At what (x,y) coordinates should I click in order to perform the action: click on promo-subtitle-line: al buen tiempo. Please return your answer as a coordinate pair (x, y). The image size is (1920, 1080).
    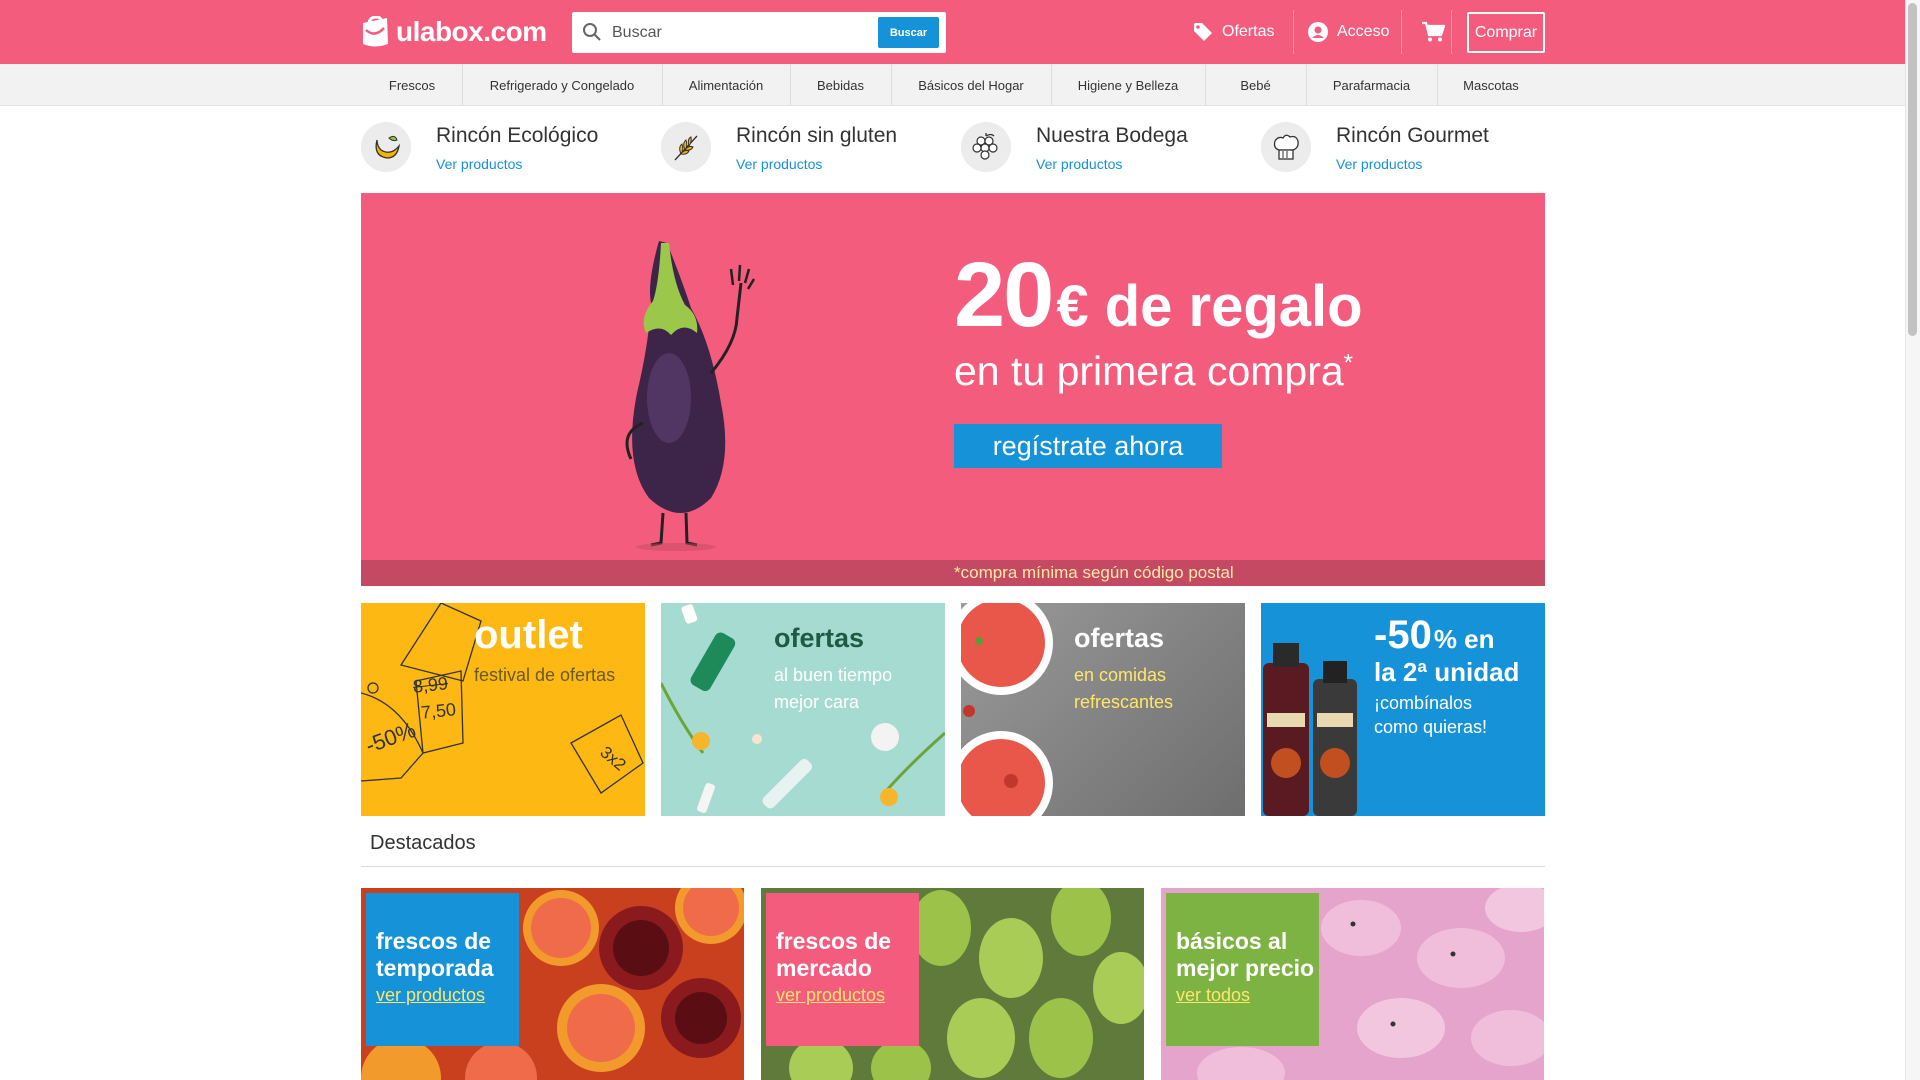
    Looking at the image, I should click on (833, 675).